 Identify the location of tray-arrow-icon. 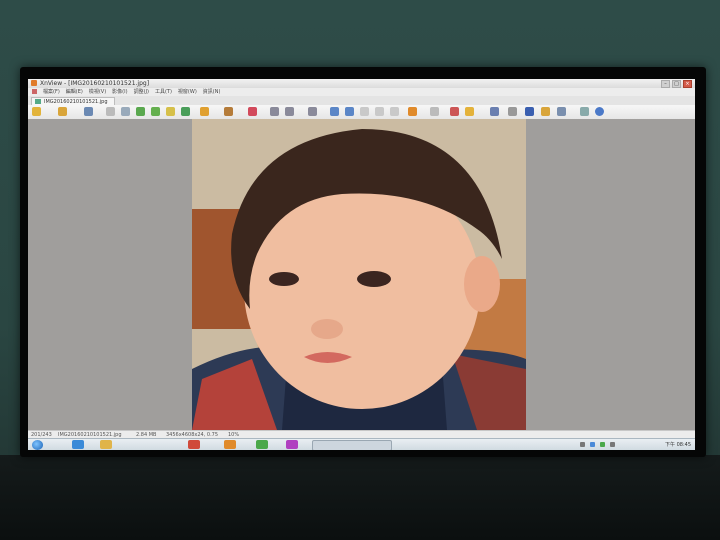
(582, 444).